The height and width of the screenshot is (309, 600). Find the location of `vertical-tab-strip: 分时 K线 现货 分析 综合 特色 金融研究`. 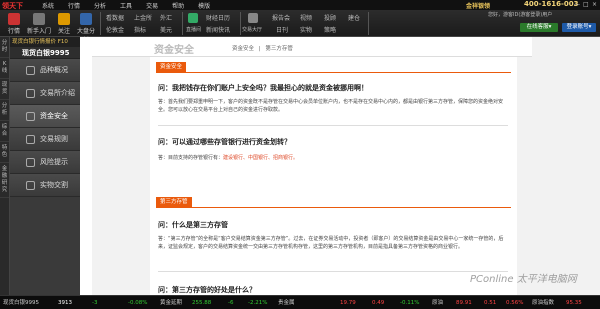

vertical-tab-strip: 分时 K线 现货 分析 综合 特色 金融研究 is located at coordinates (5, 166).